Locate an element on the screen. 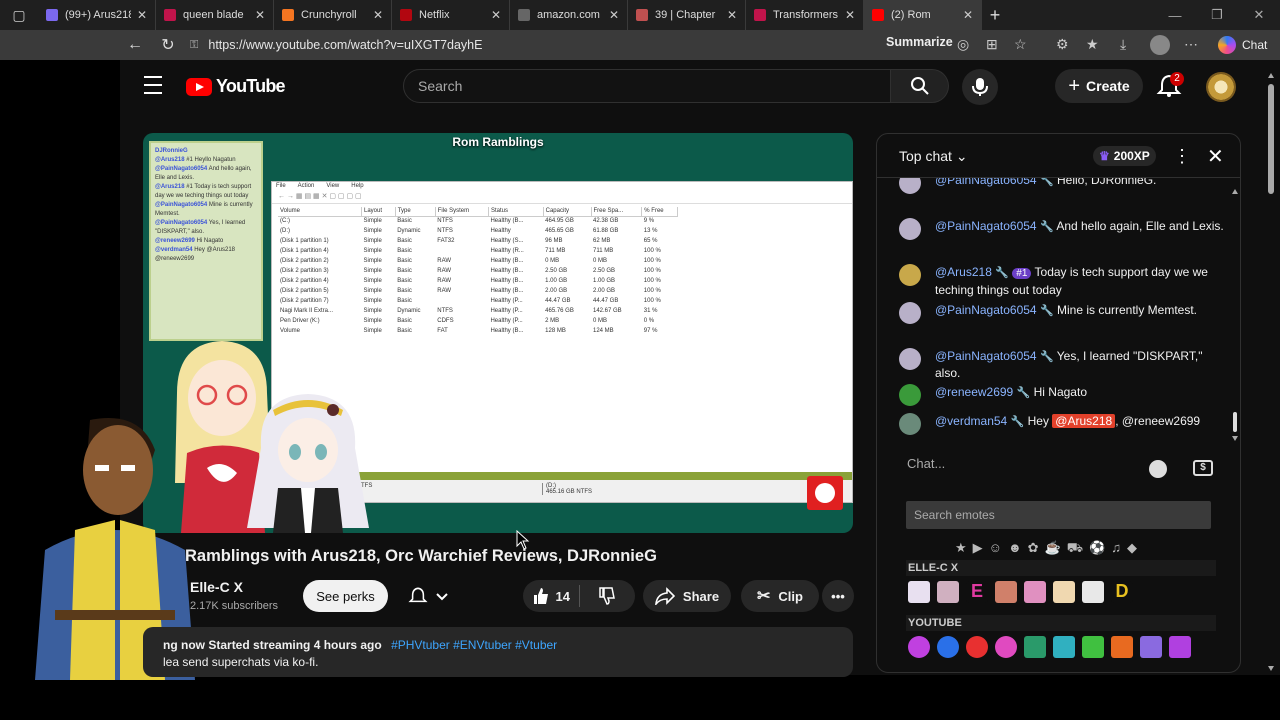  super-chat-icon: $ is located at coordinates (1203, 468).